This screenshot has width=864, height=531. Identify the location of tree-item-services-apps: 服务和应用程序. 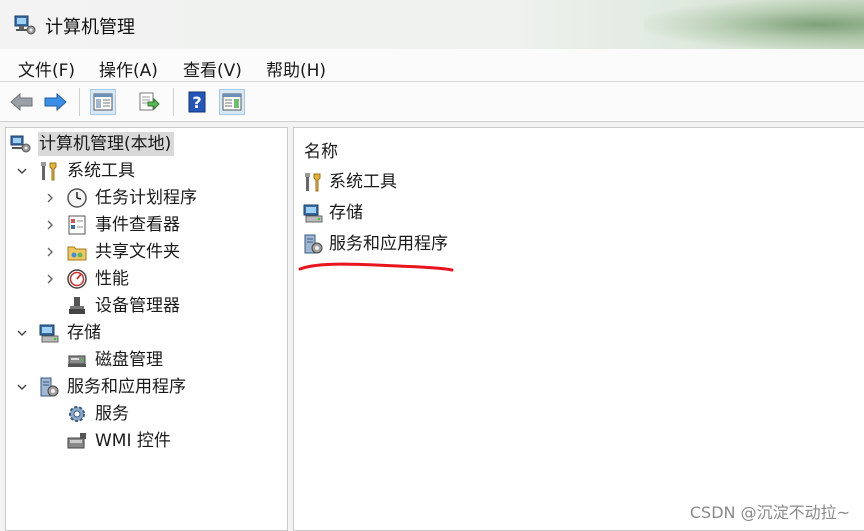
(113, 387).